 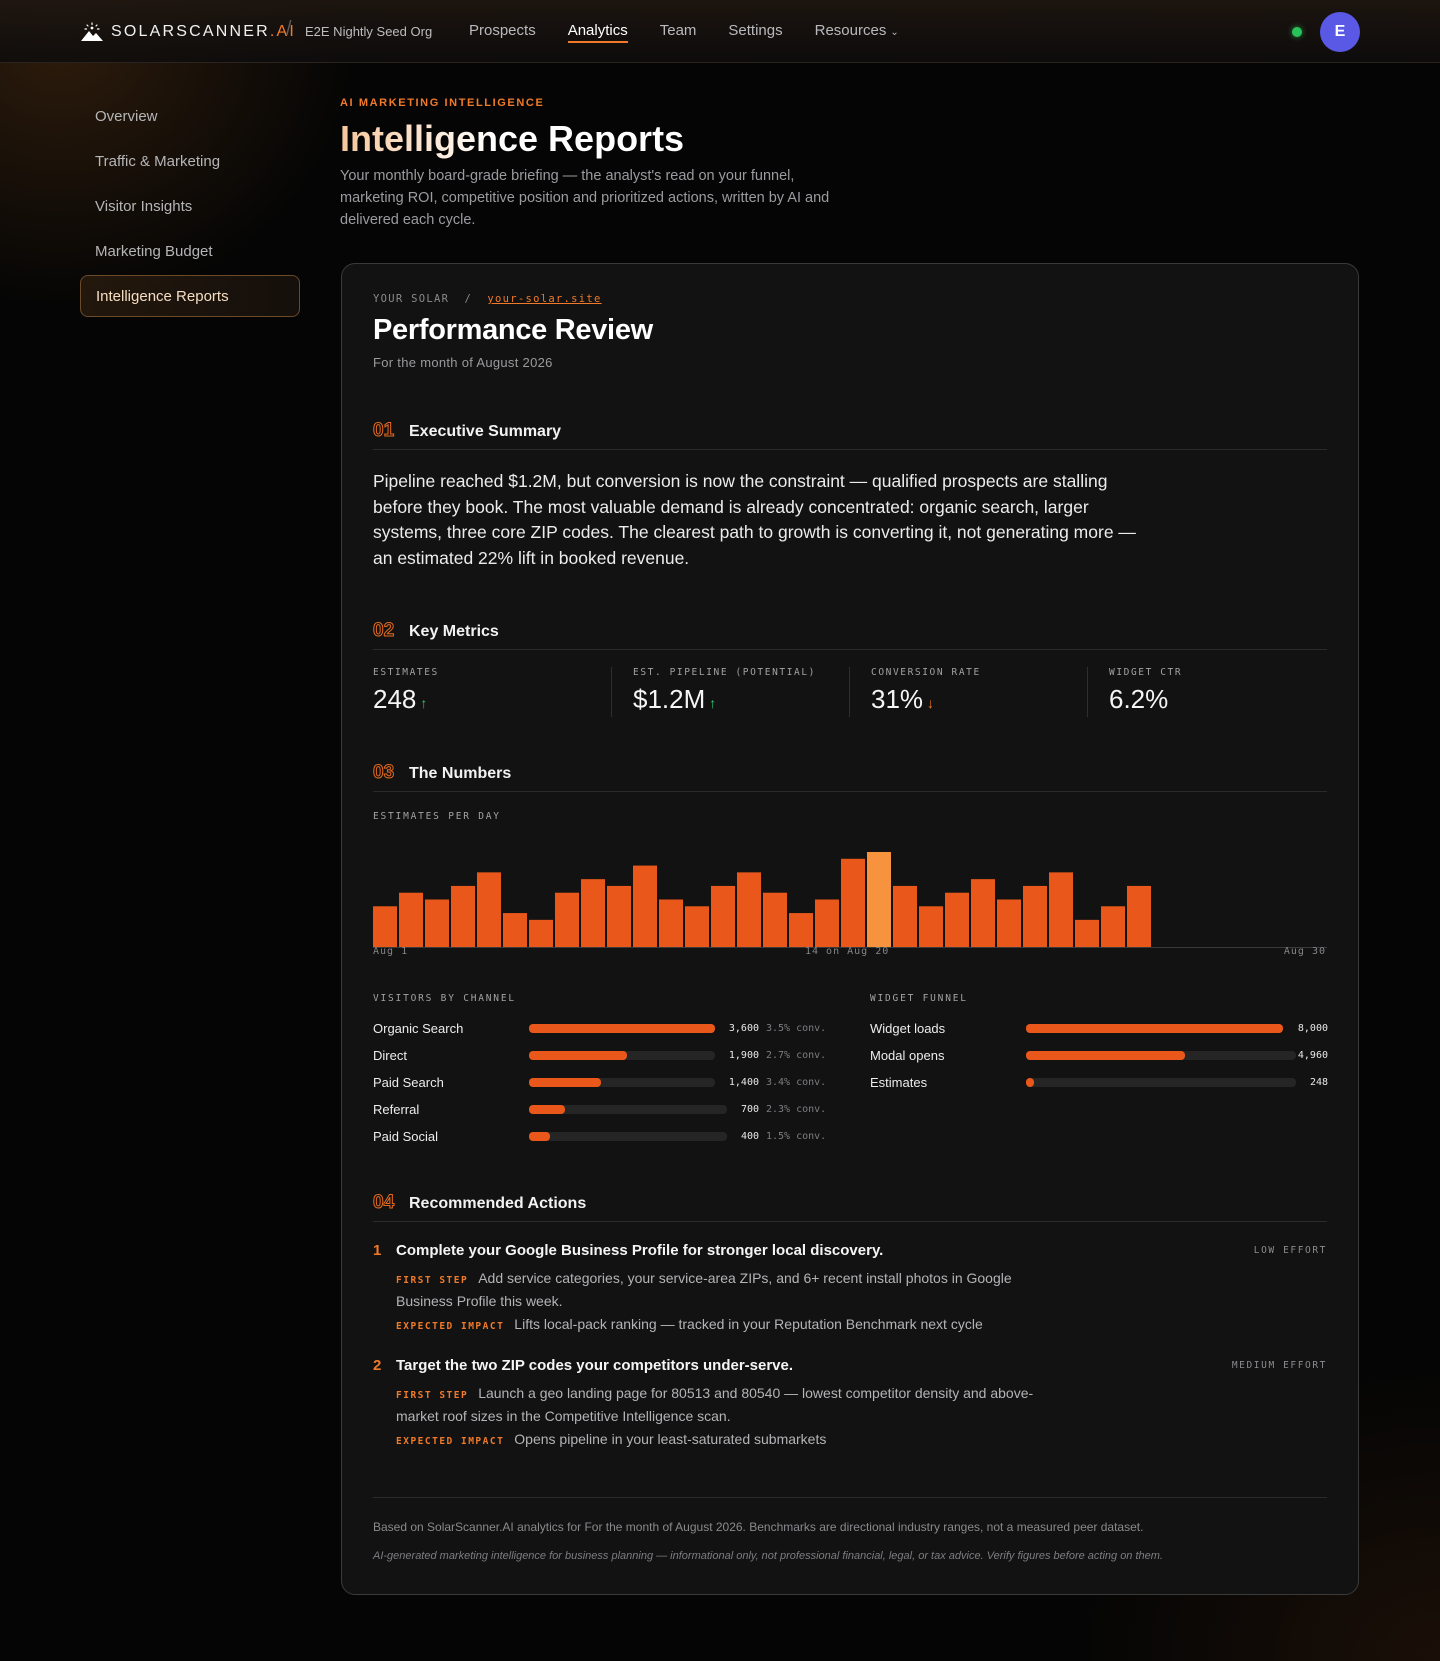 I want to click on funnel-row-value: 248, so click(x=1318, y=1082).